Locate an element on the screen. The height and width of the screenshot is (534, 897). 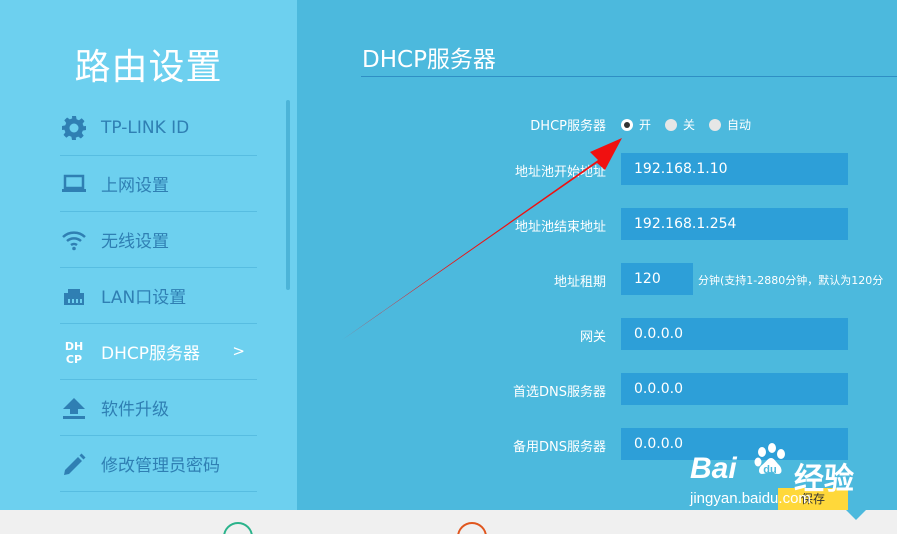
watermark-url: jingyan.baidu.com is located at coordinates (750, 498).